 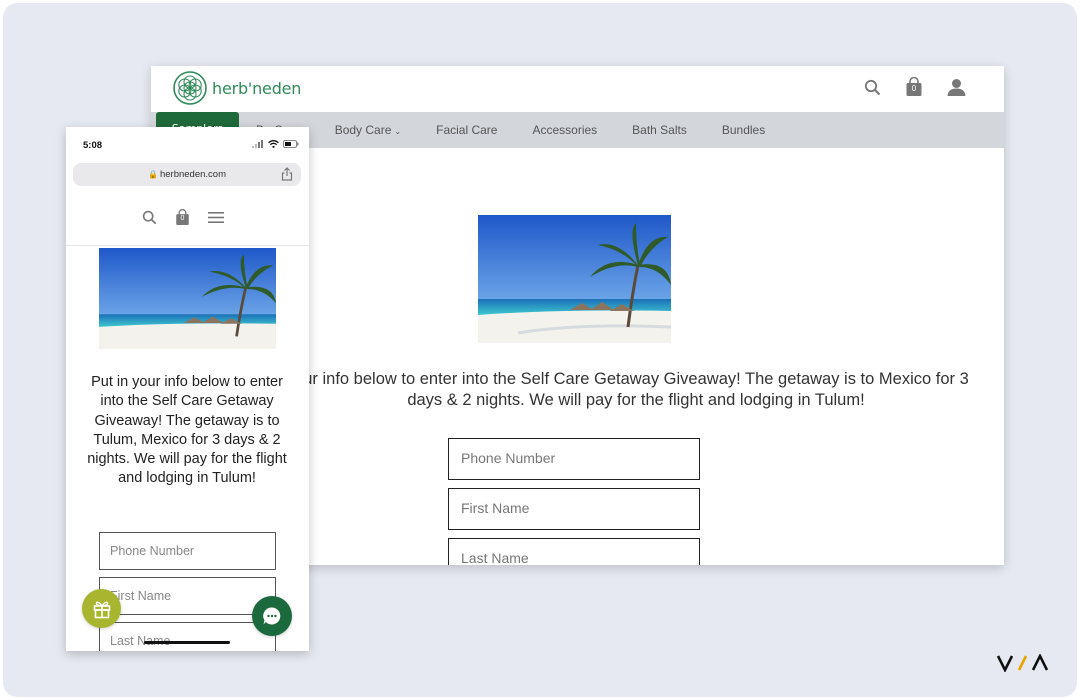 What do you see at coordinates (192, 174) in the screenshot?
I see `url-text: herbneden.com` at bounding box center [192, 174].